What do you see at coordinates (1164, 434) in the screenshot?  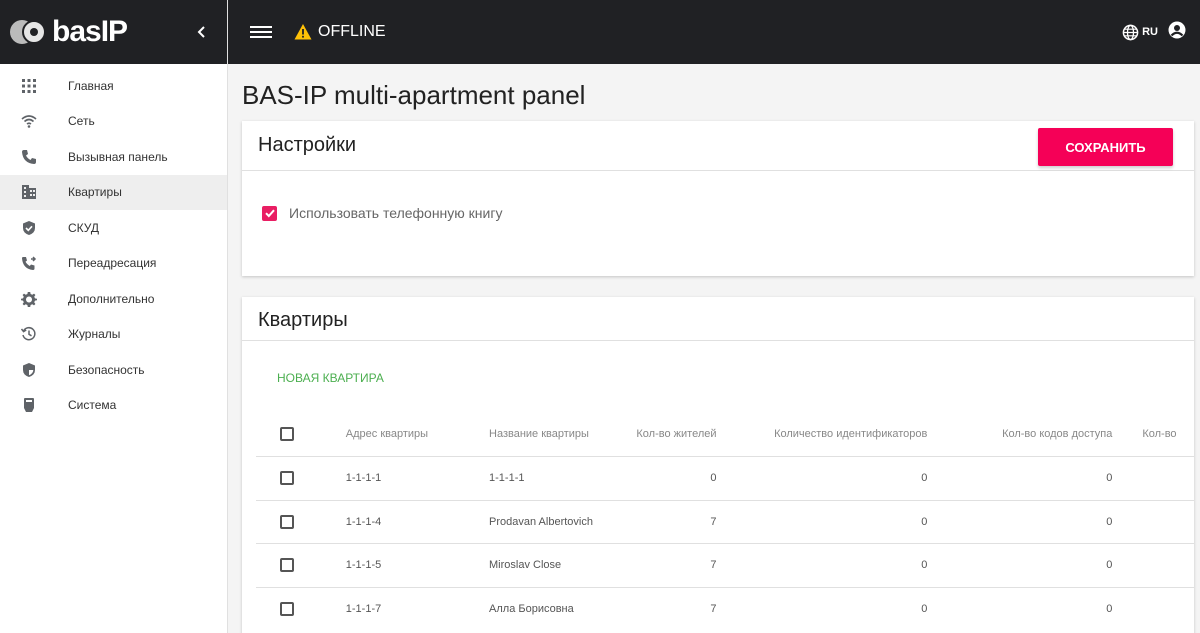 I see `column-header: Кол-во` at bounding box center [1164, 434].